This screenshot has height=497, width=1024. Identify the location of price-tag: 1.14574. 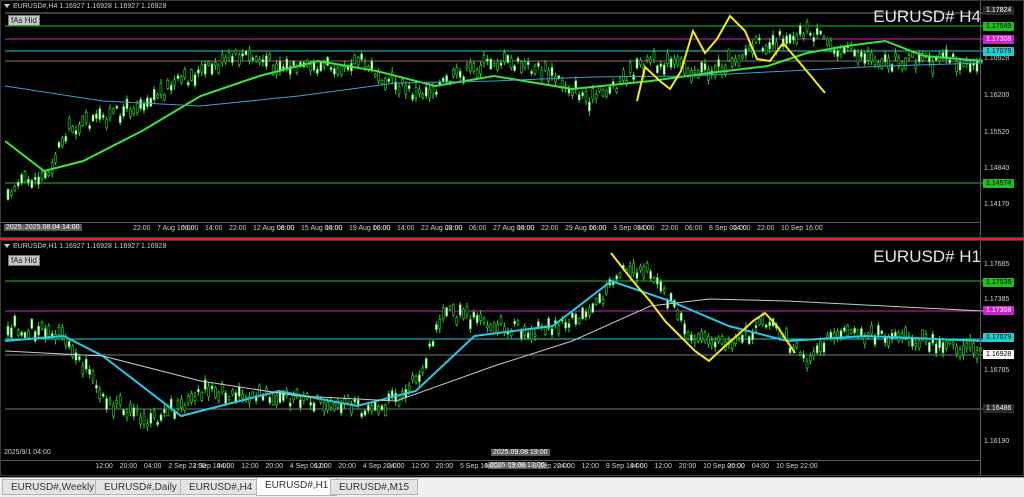
(999, 183).